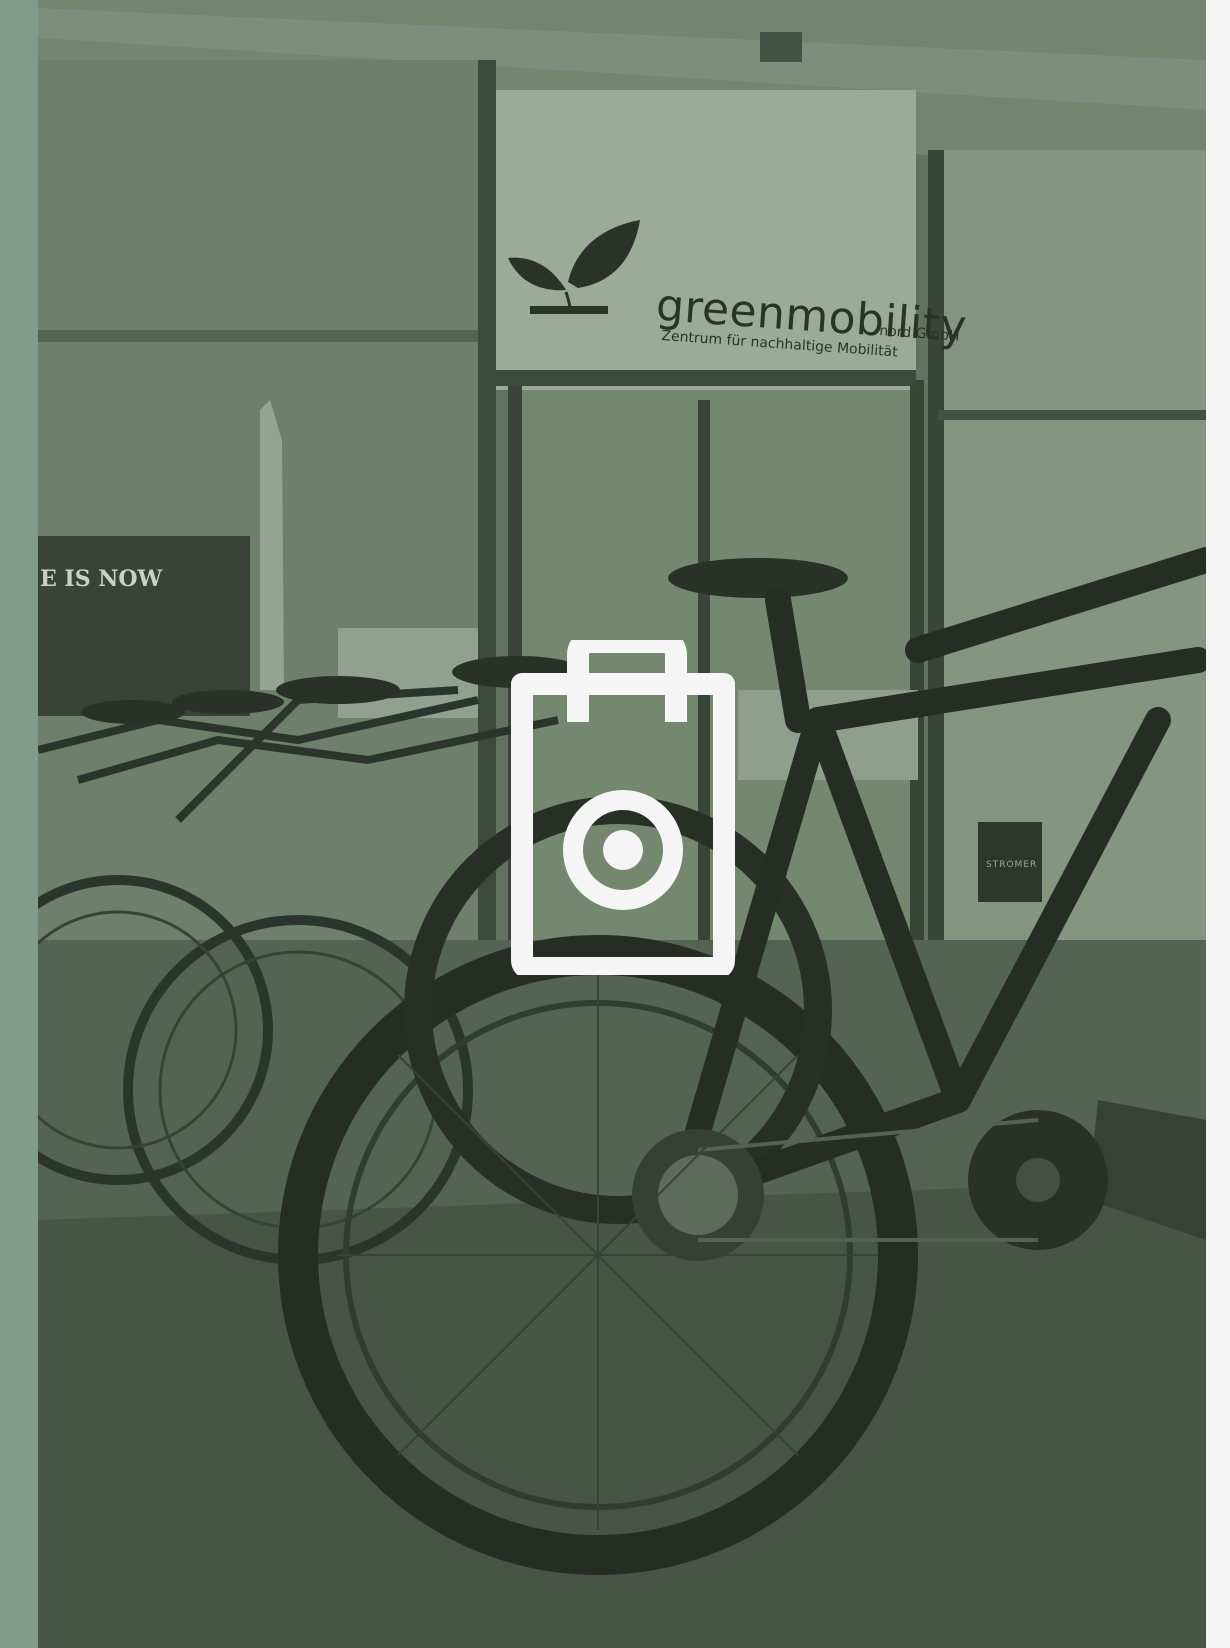 This screenshot has width=1230, height=1648. I want to click on accent-strip, so click(19, 824).